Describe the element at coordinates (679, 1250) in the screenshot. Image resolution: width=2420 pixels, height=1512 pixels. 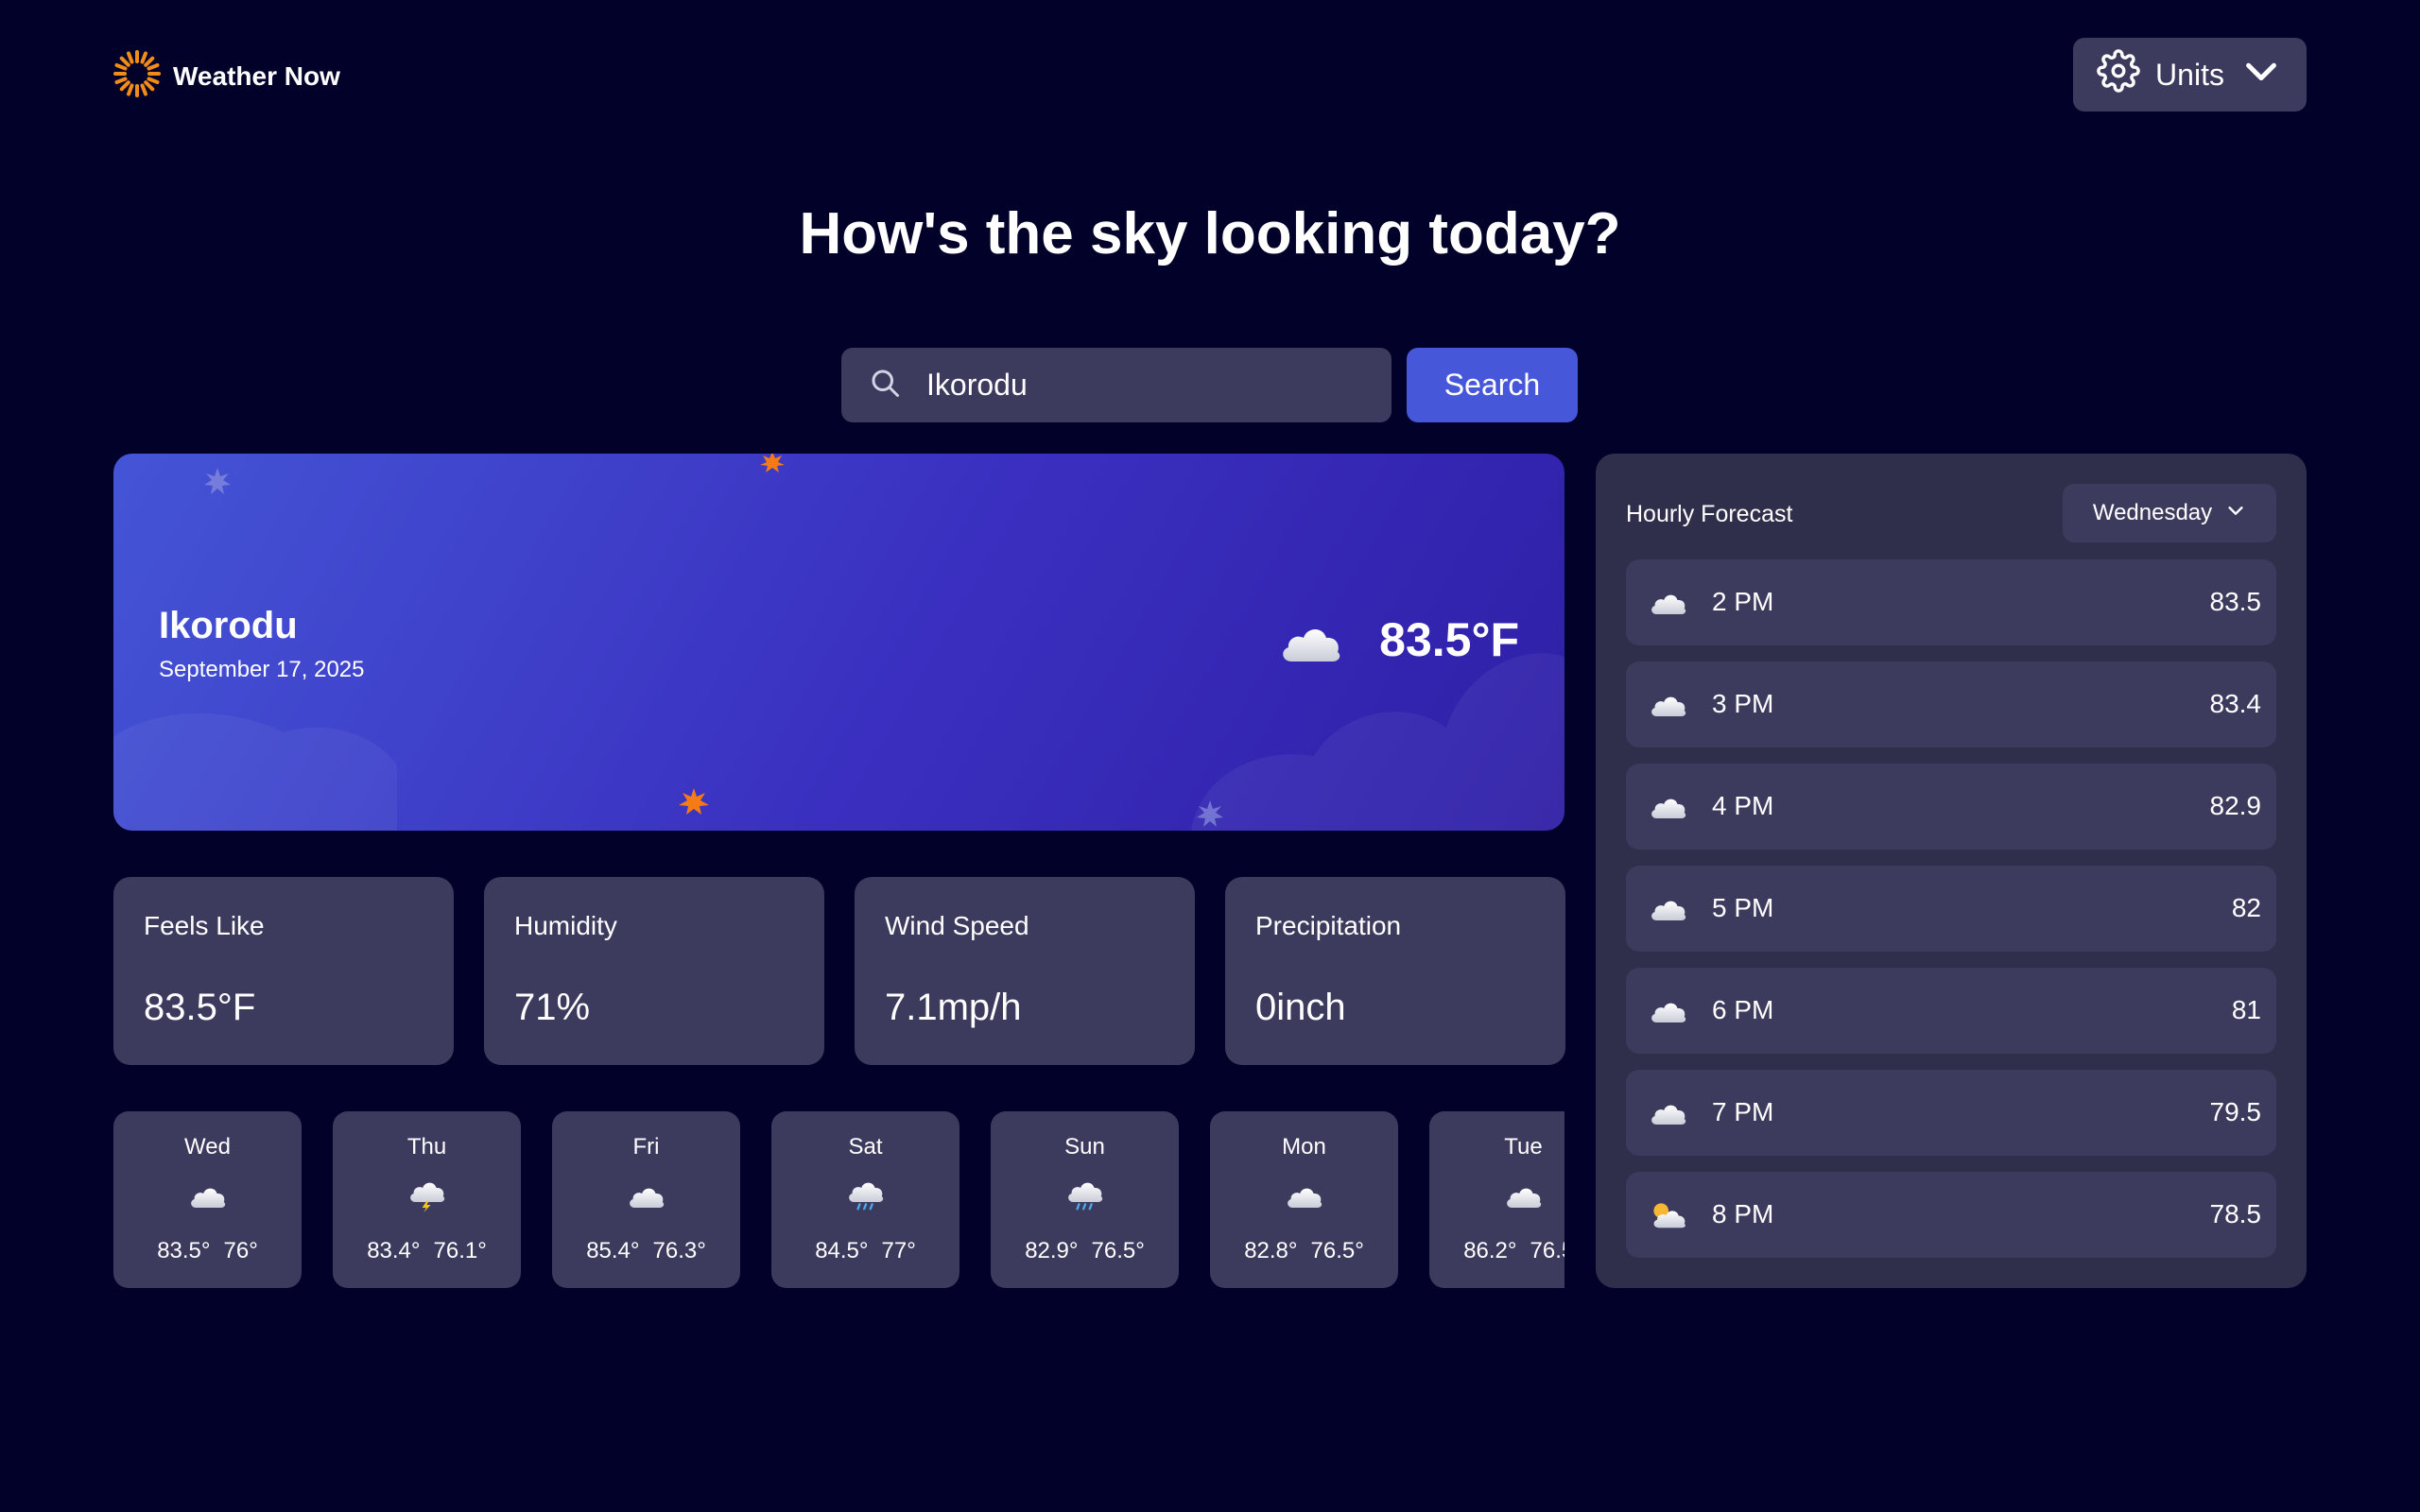
I see `low-temp: 76.3°` at that location.